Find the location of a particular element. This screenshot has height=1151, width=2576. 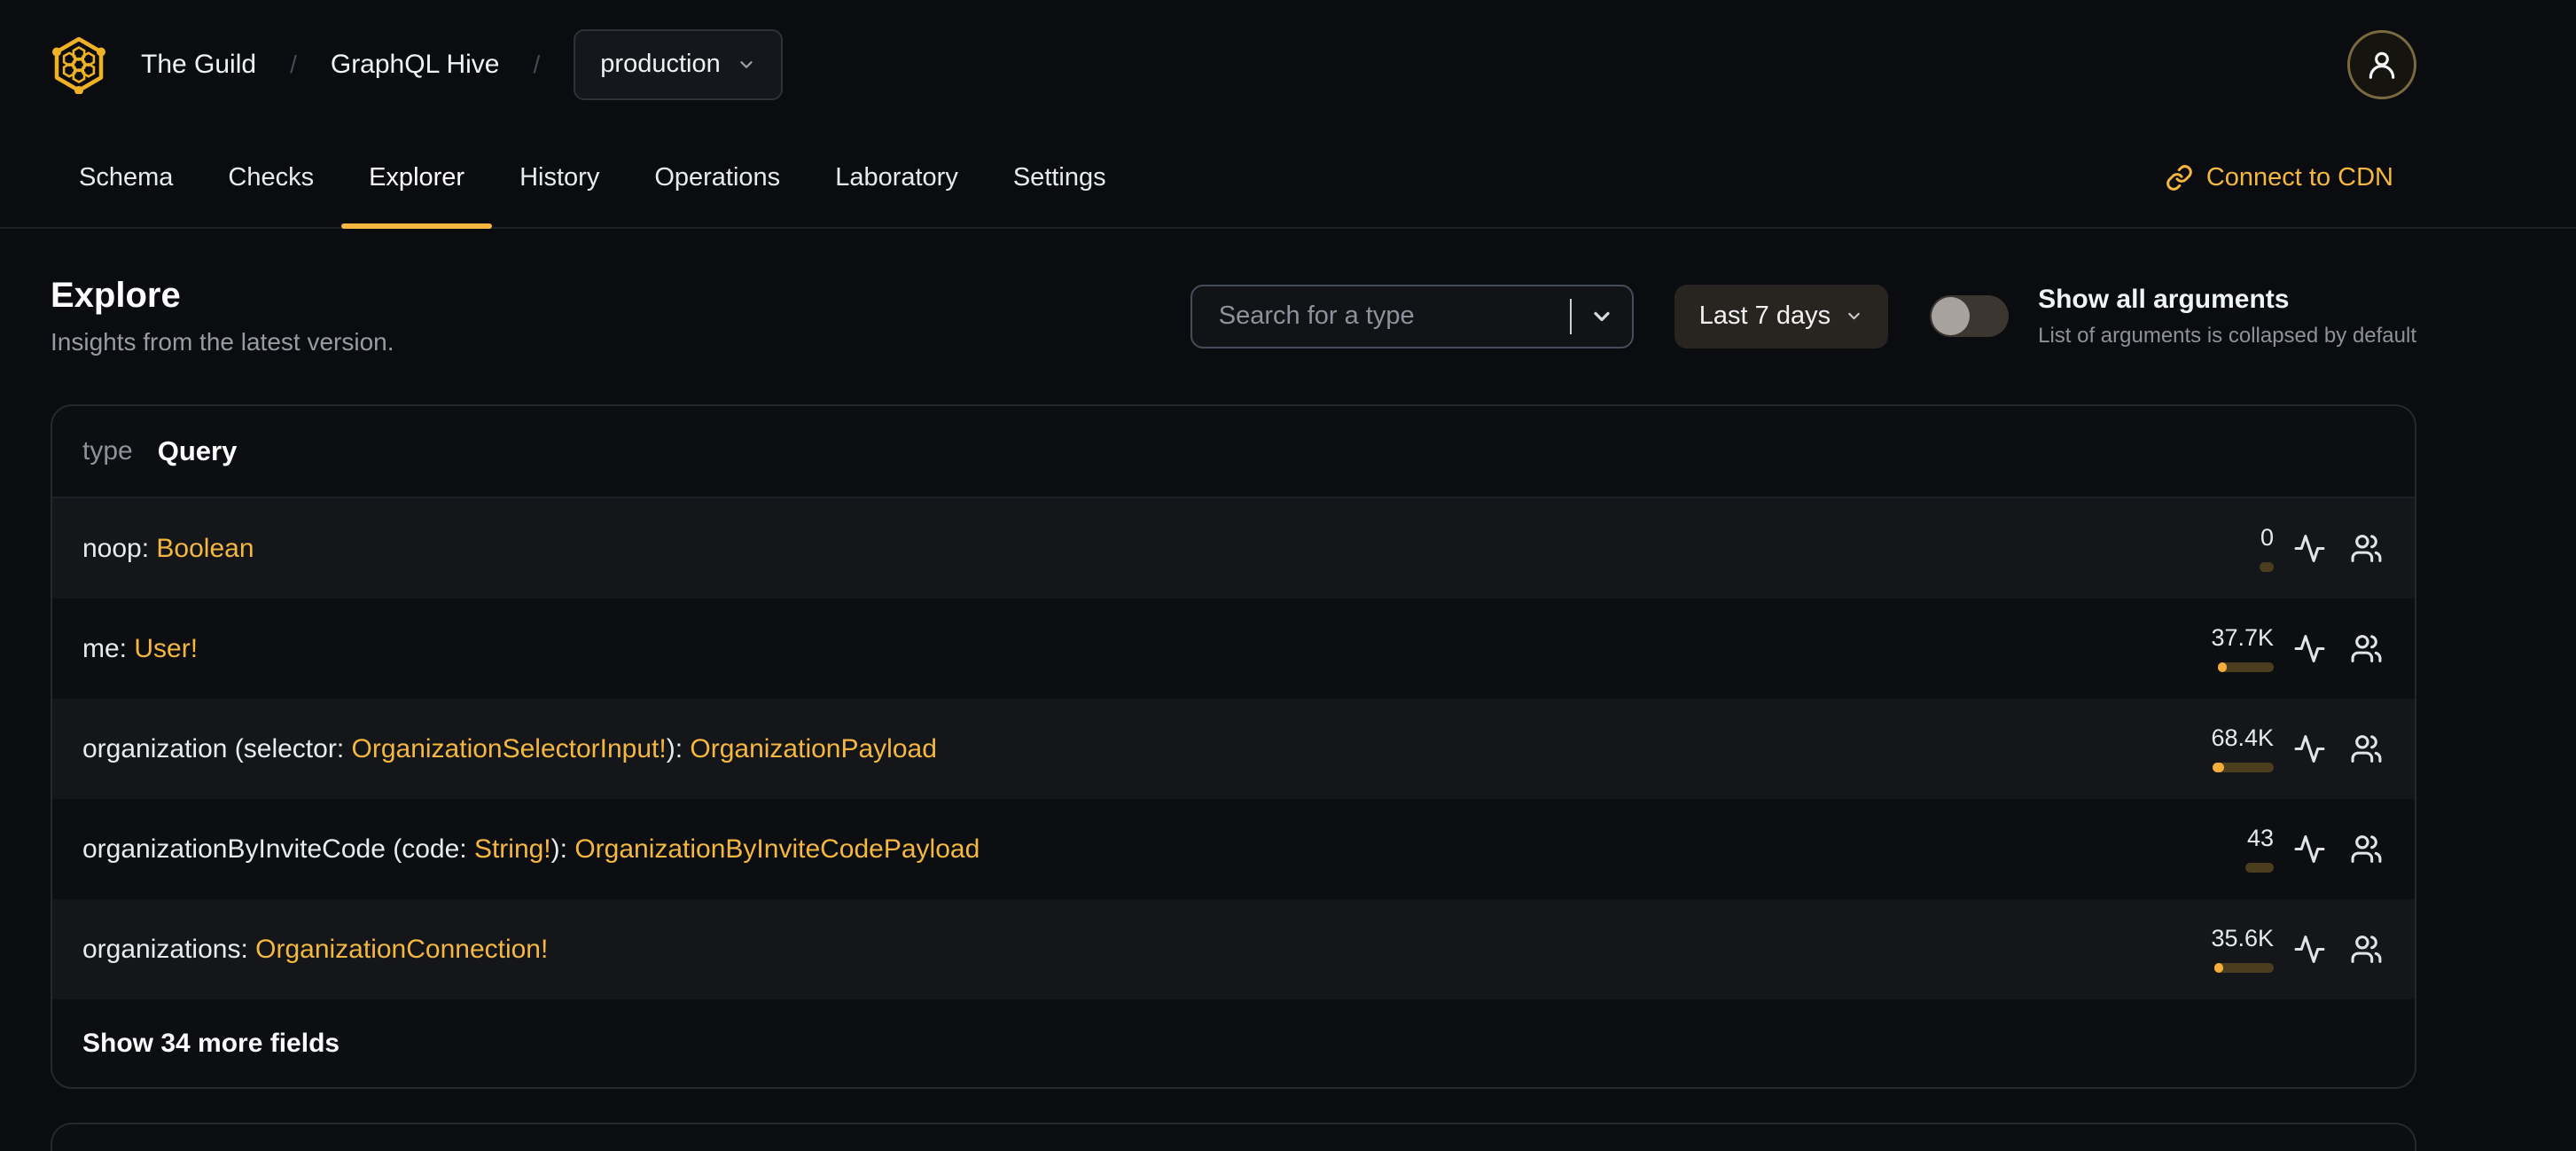

top-bar: The Guild / GraphQL Hive / production is located at coordinates (1288, 64).